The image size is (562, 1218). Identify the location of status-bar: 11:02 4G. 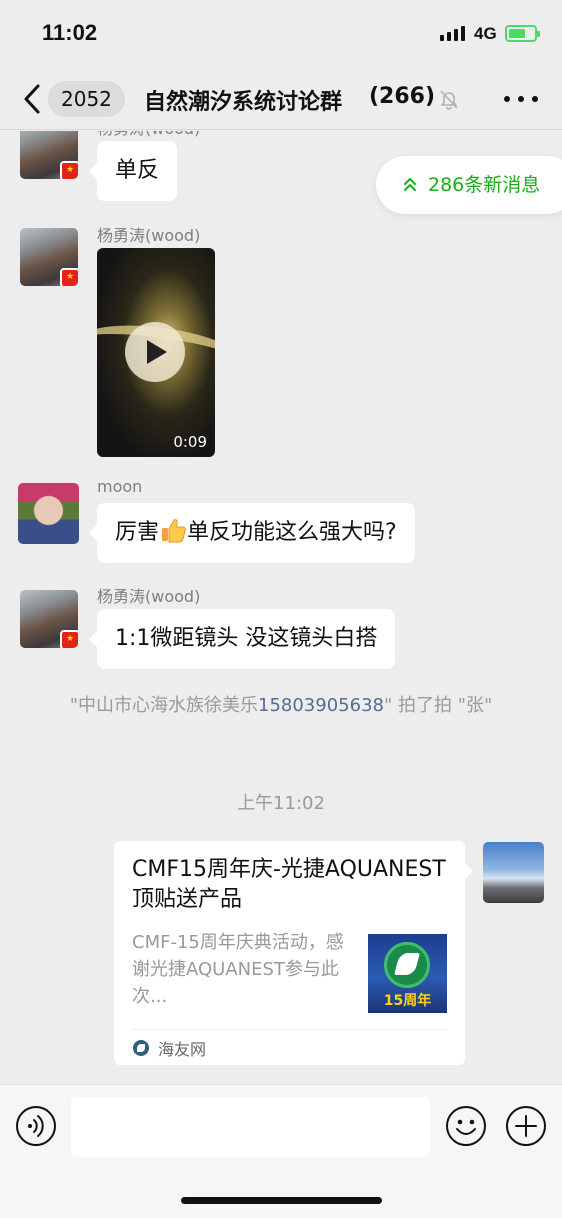
(281, 35).